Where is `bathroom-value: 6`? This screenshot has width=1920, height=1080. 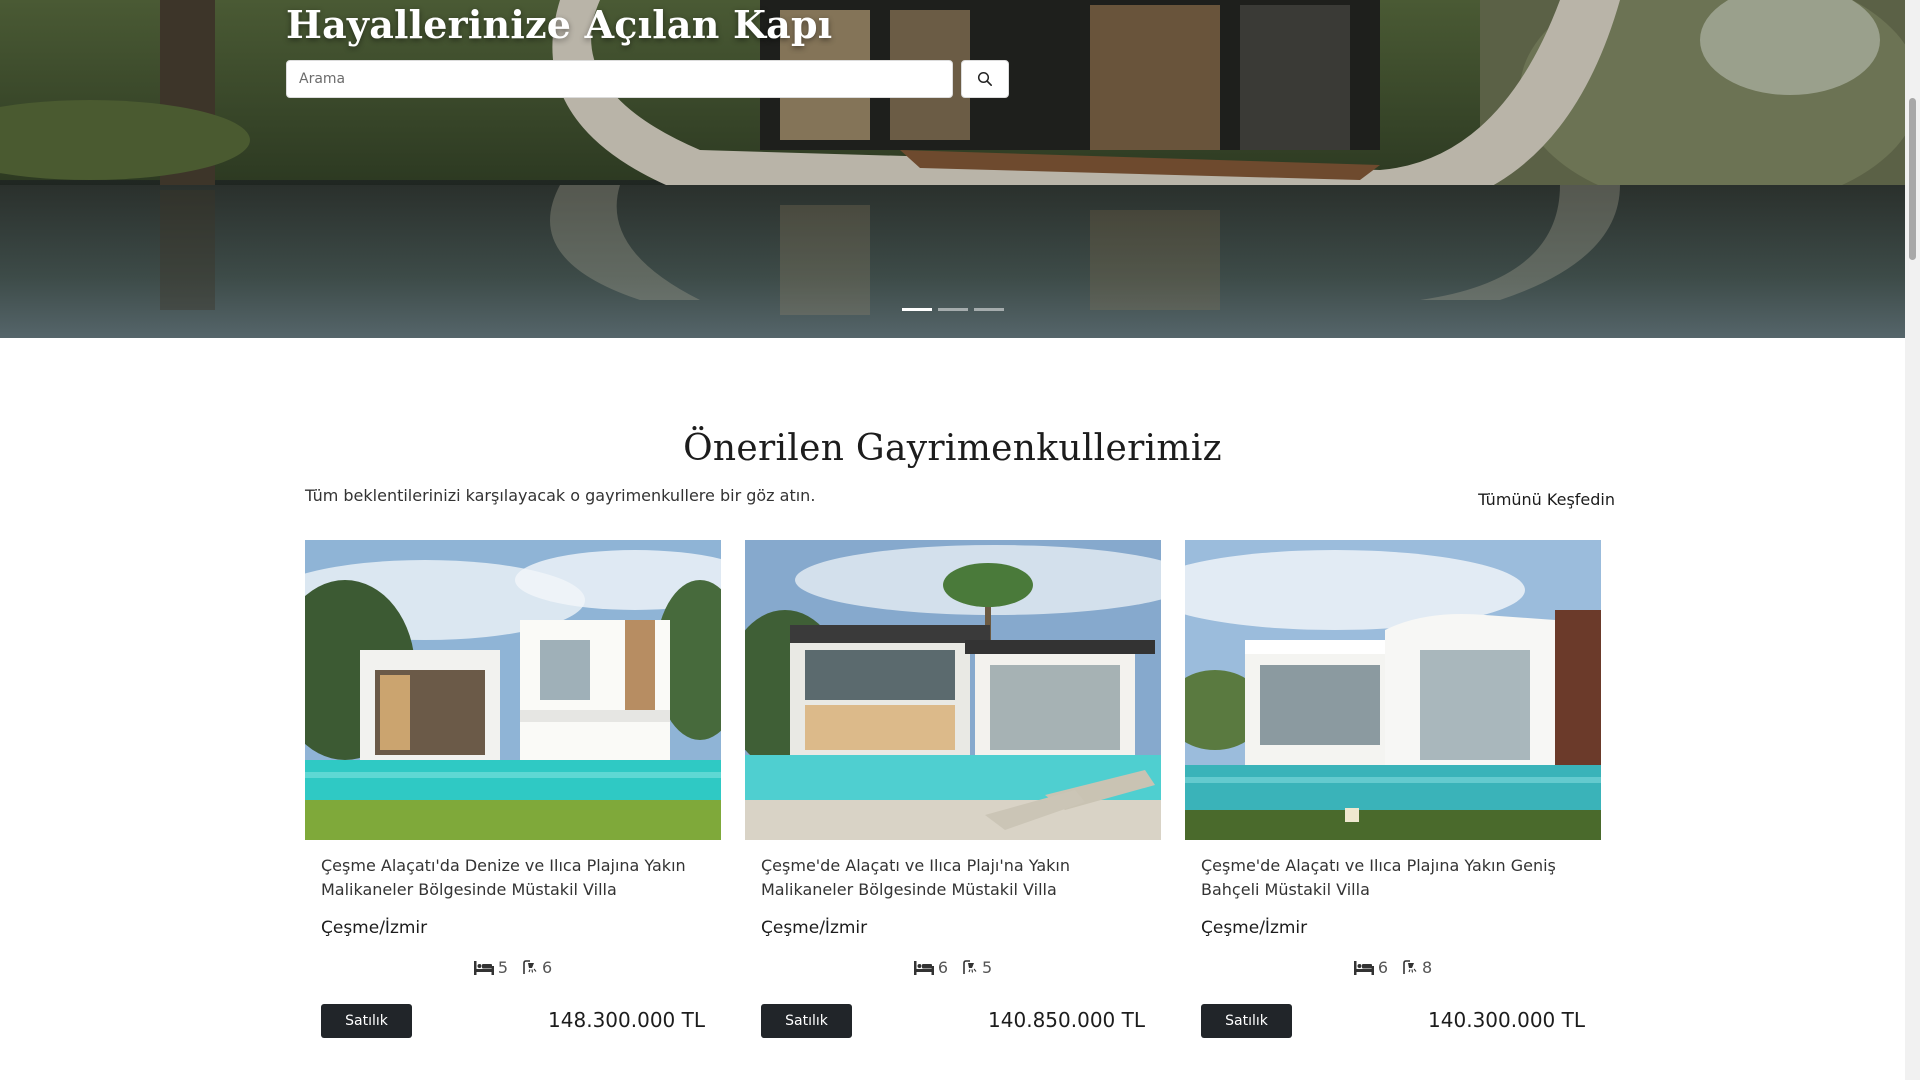
bathroom-value: 6 is located at coordinates (547, 967).